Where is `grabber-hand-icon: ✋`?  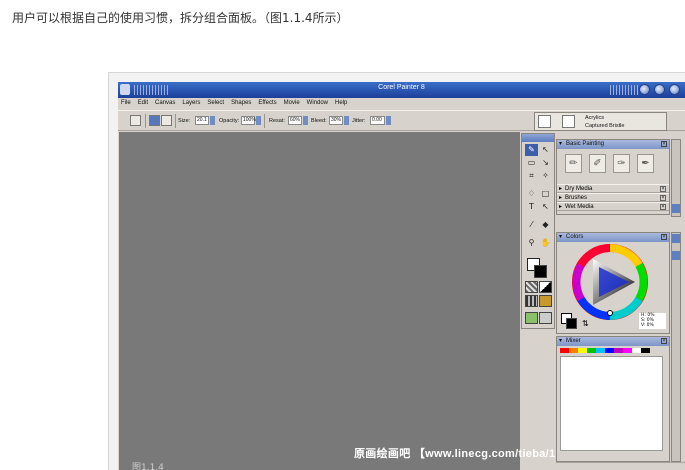
grabber-hand-icon: ✋ is located at coordinates (545, 243).